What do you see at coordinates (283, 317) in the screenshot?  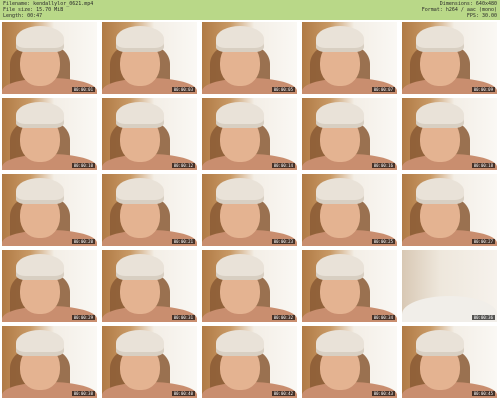 I see `timestamp: 00:00:32` at bounding box center [283, 317].